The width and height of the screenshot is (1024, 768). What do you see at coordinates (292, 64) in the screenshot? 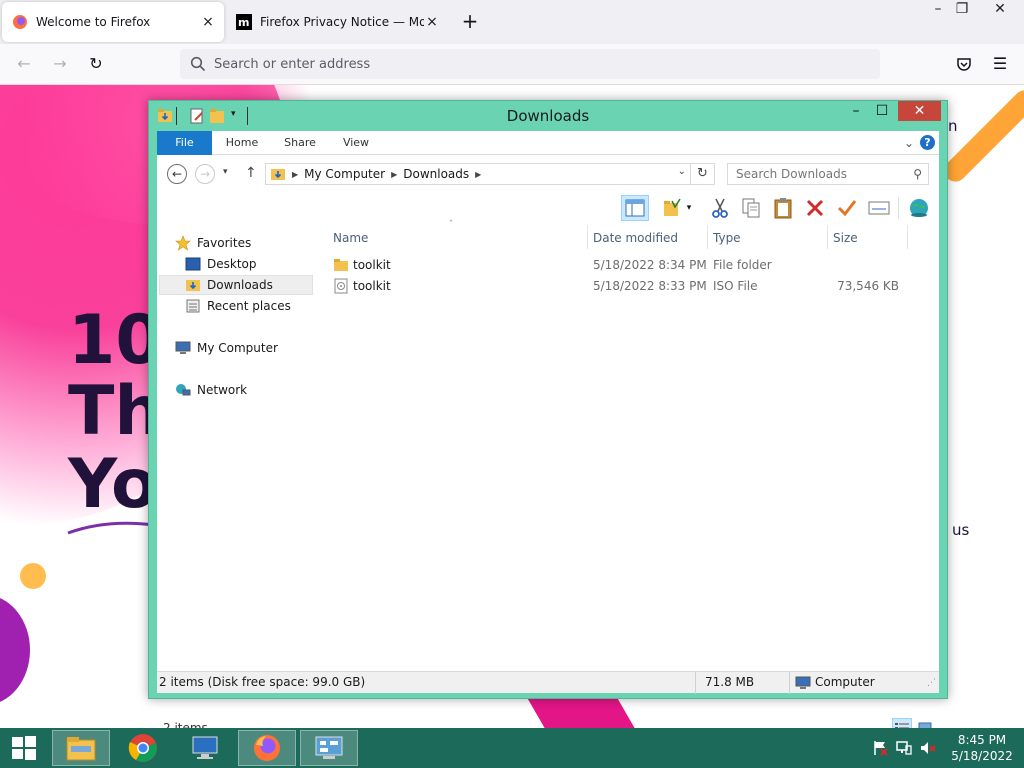
I see `url-placeholder: Search or enter address` at bounding box center [292, 64].